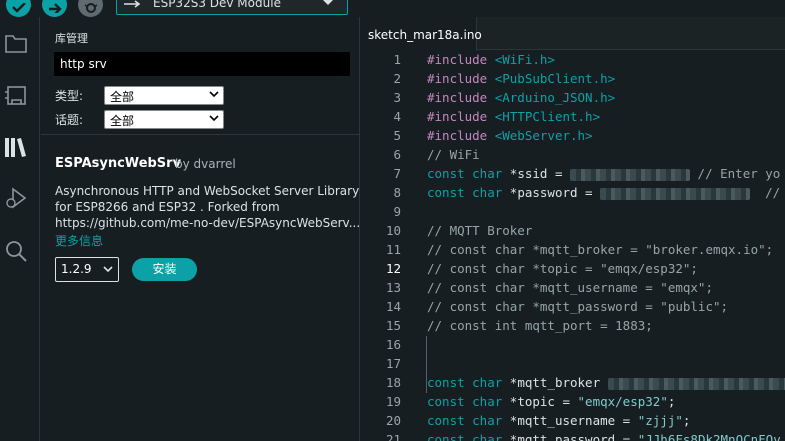 The image size is (785, 441). Describe the element at coordinates (573, 364) in the screenshot. I see `code-line: 17` at that location.